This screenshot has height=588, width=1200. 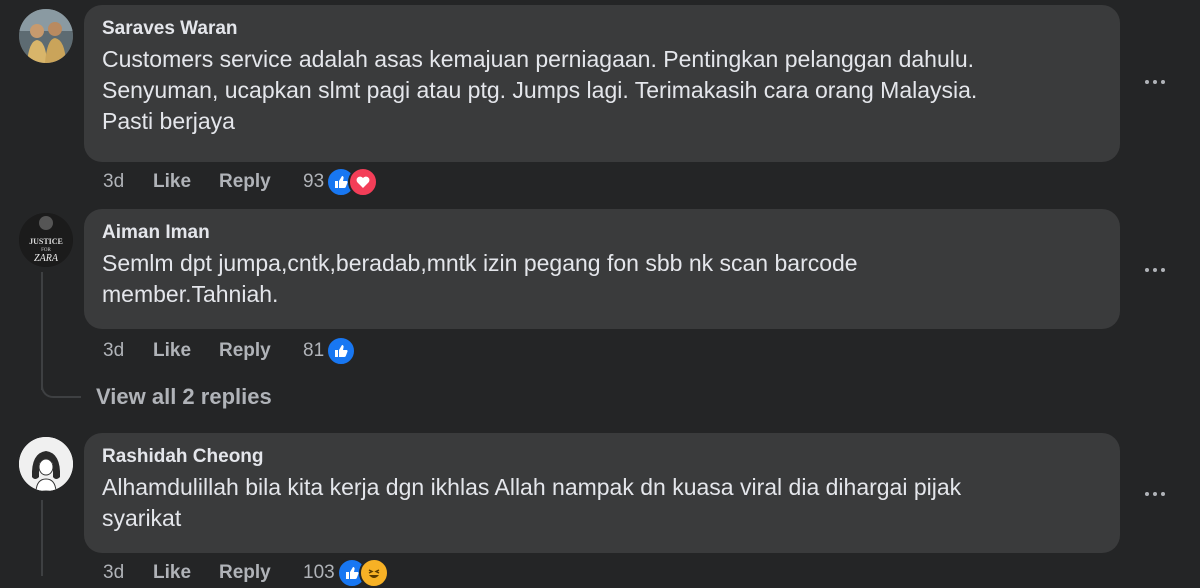 I want to click on like-icon, so click(x=341, y=351).